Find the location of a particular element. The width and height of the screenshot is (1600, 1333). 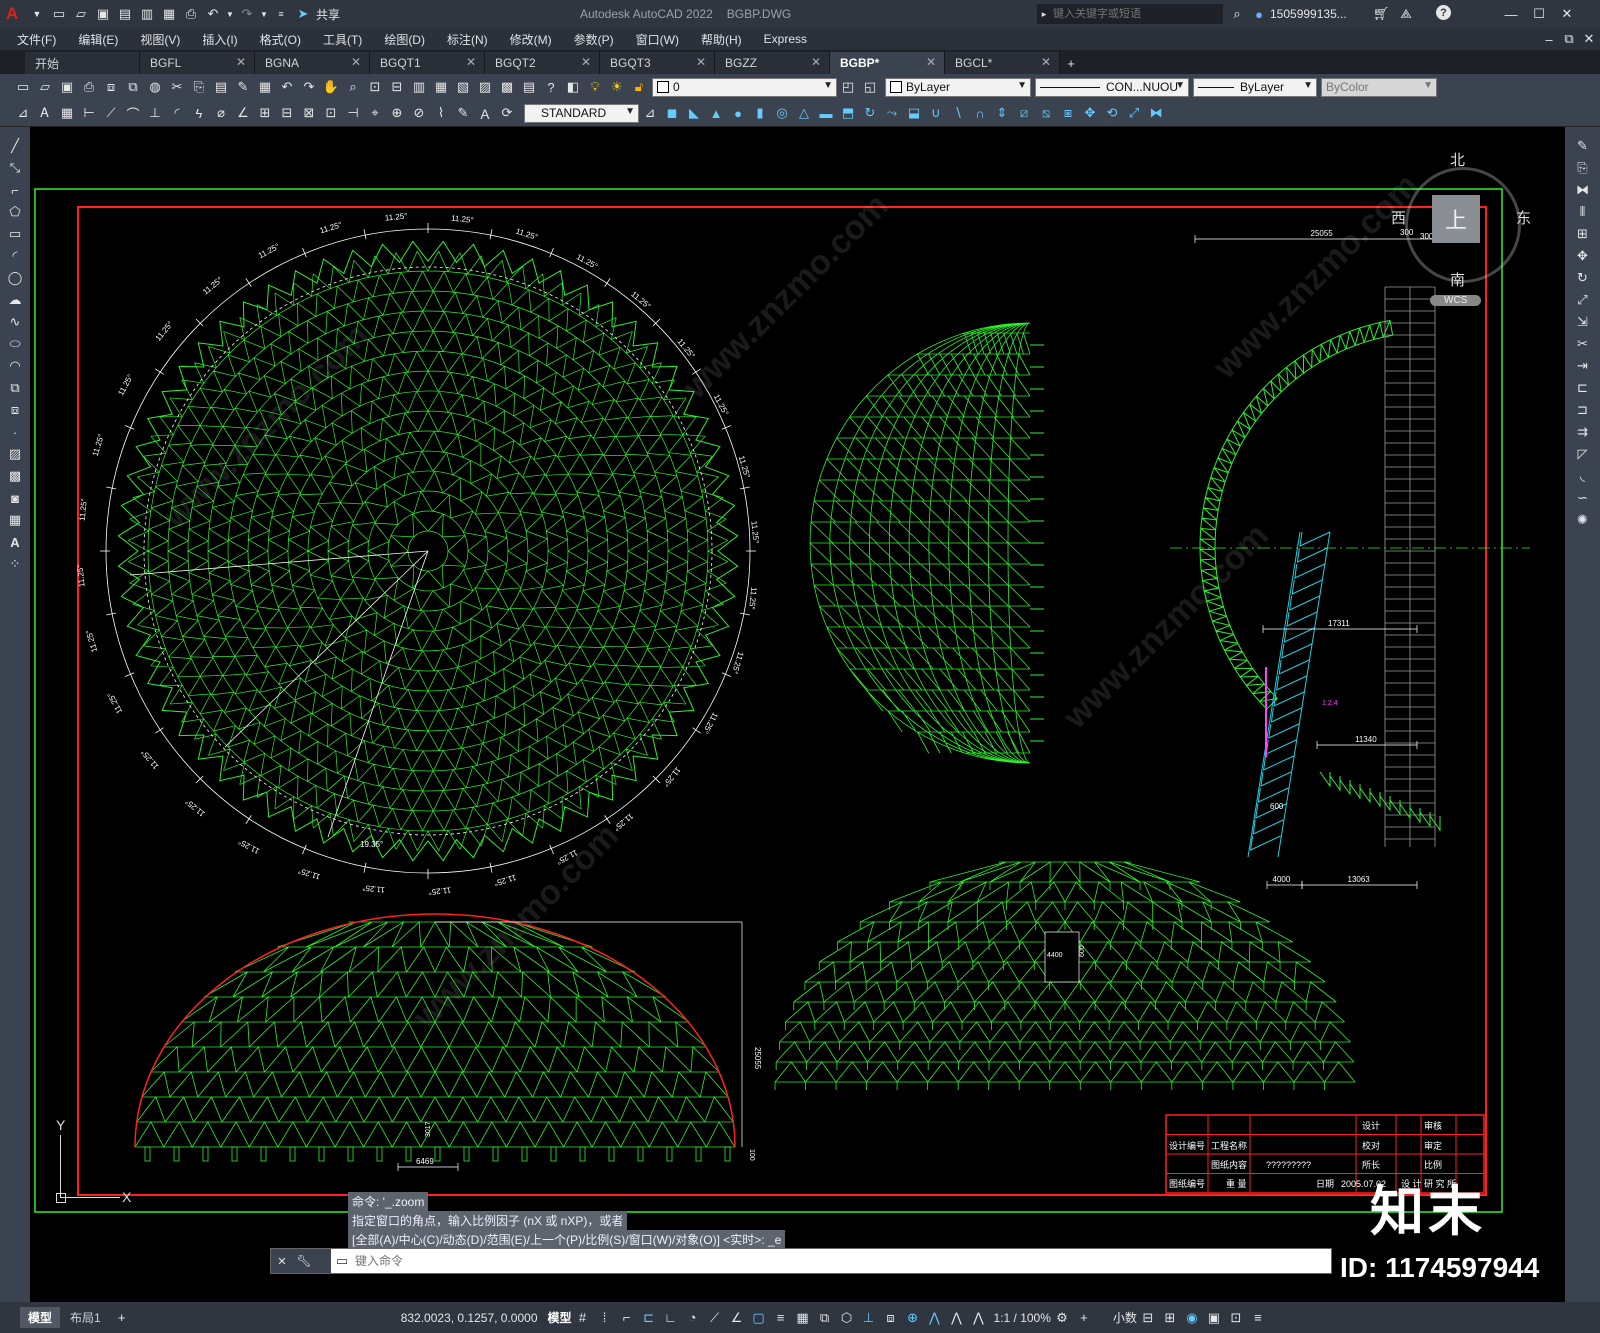

dim-edit-icon: ✎ is located at coordinates (463, 113).